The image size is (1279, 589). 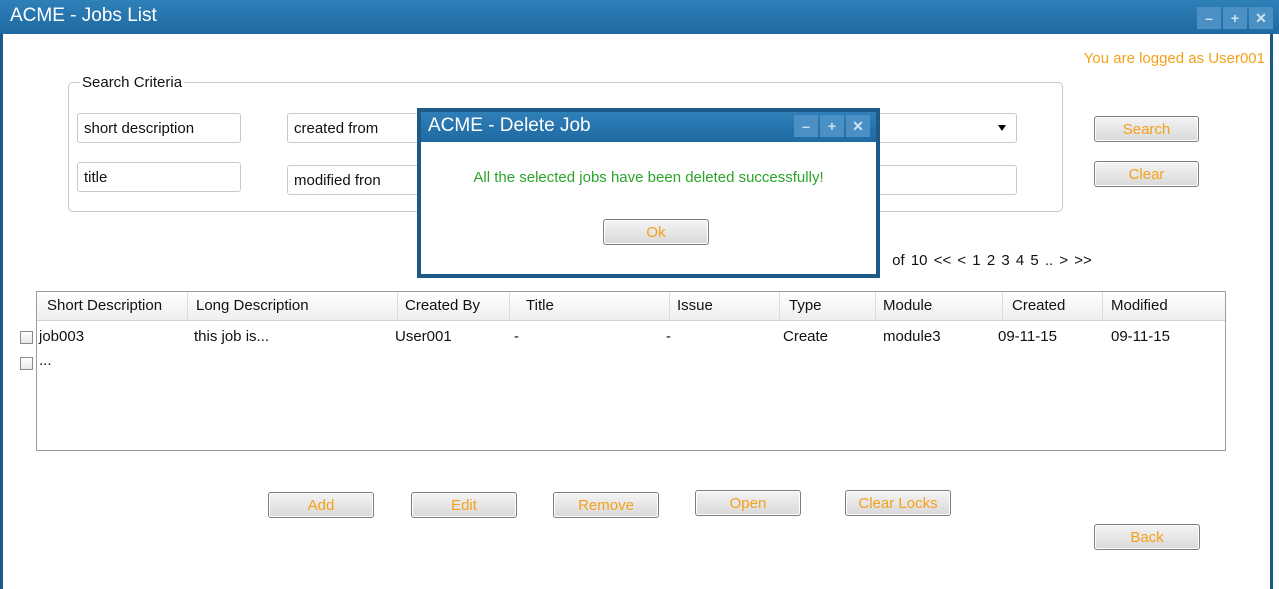 I want to click on column-header: Title, so click(x=540, y=305).